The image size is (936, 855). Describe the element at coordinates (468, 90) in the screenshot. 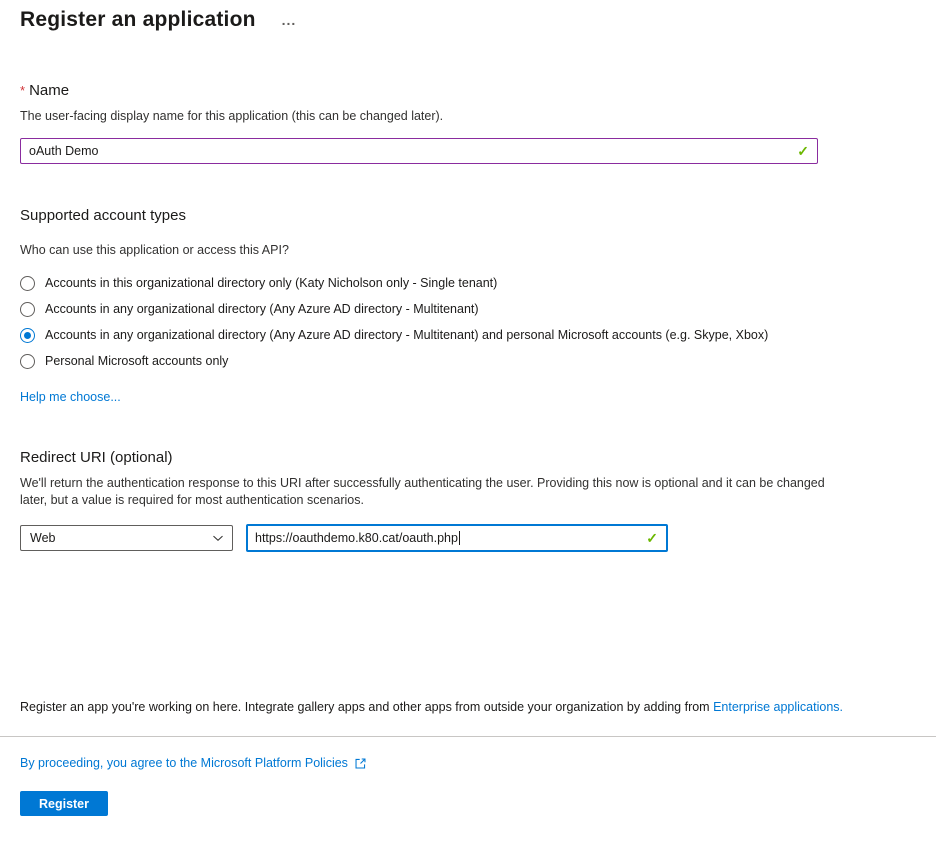

I see `name-label: * Name` at that location.